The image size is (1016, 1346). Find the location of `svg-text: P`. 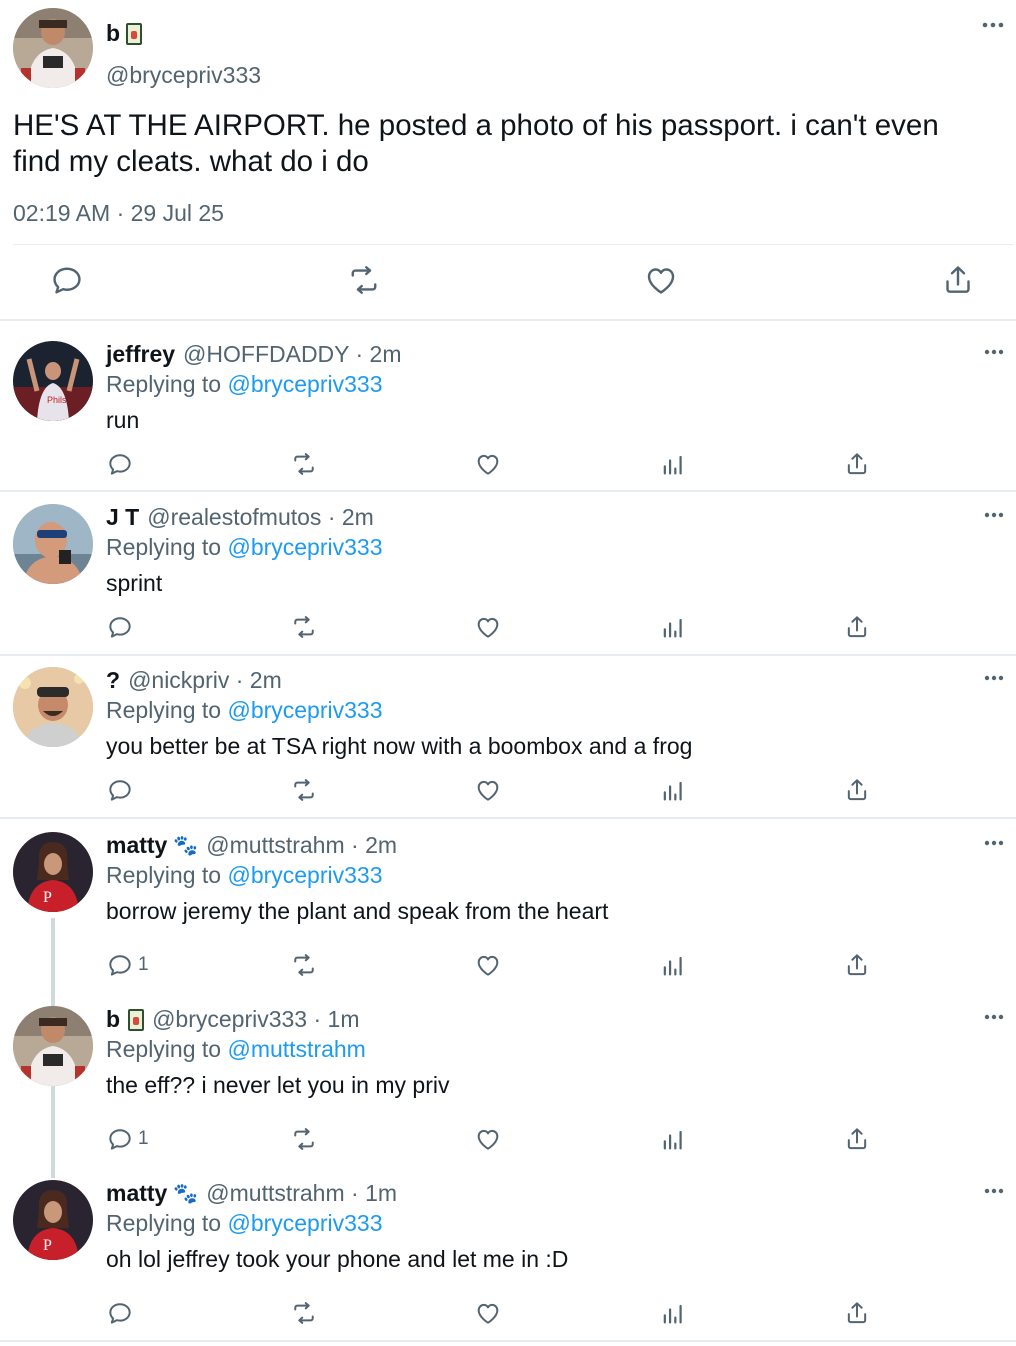

svg-text: P is located at coordinates (47, 1245).